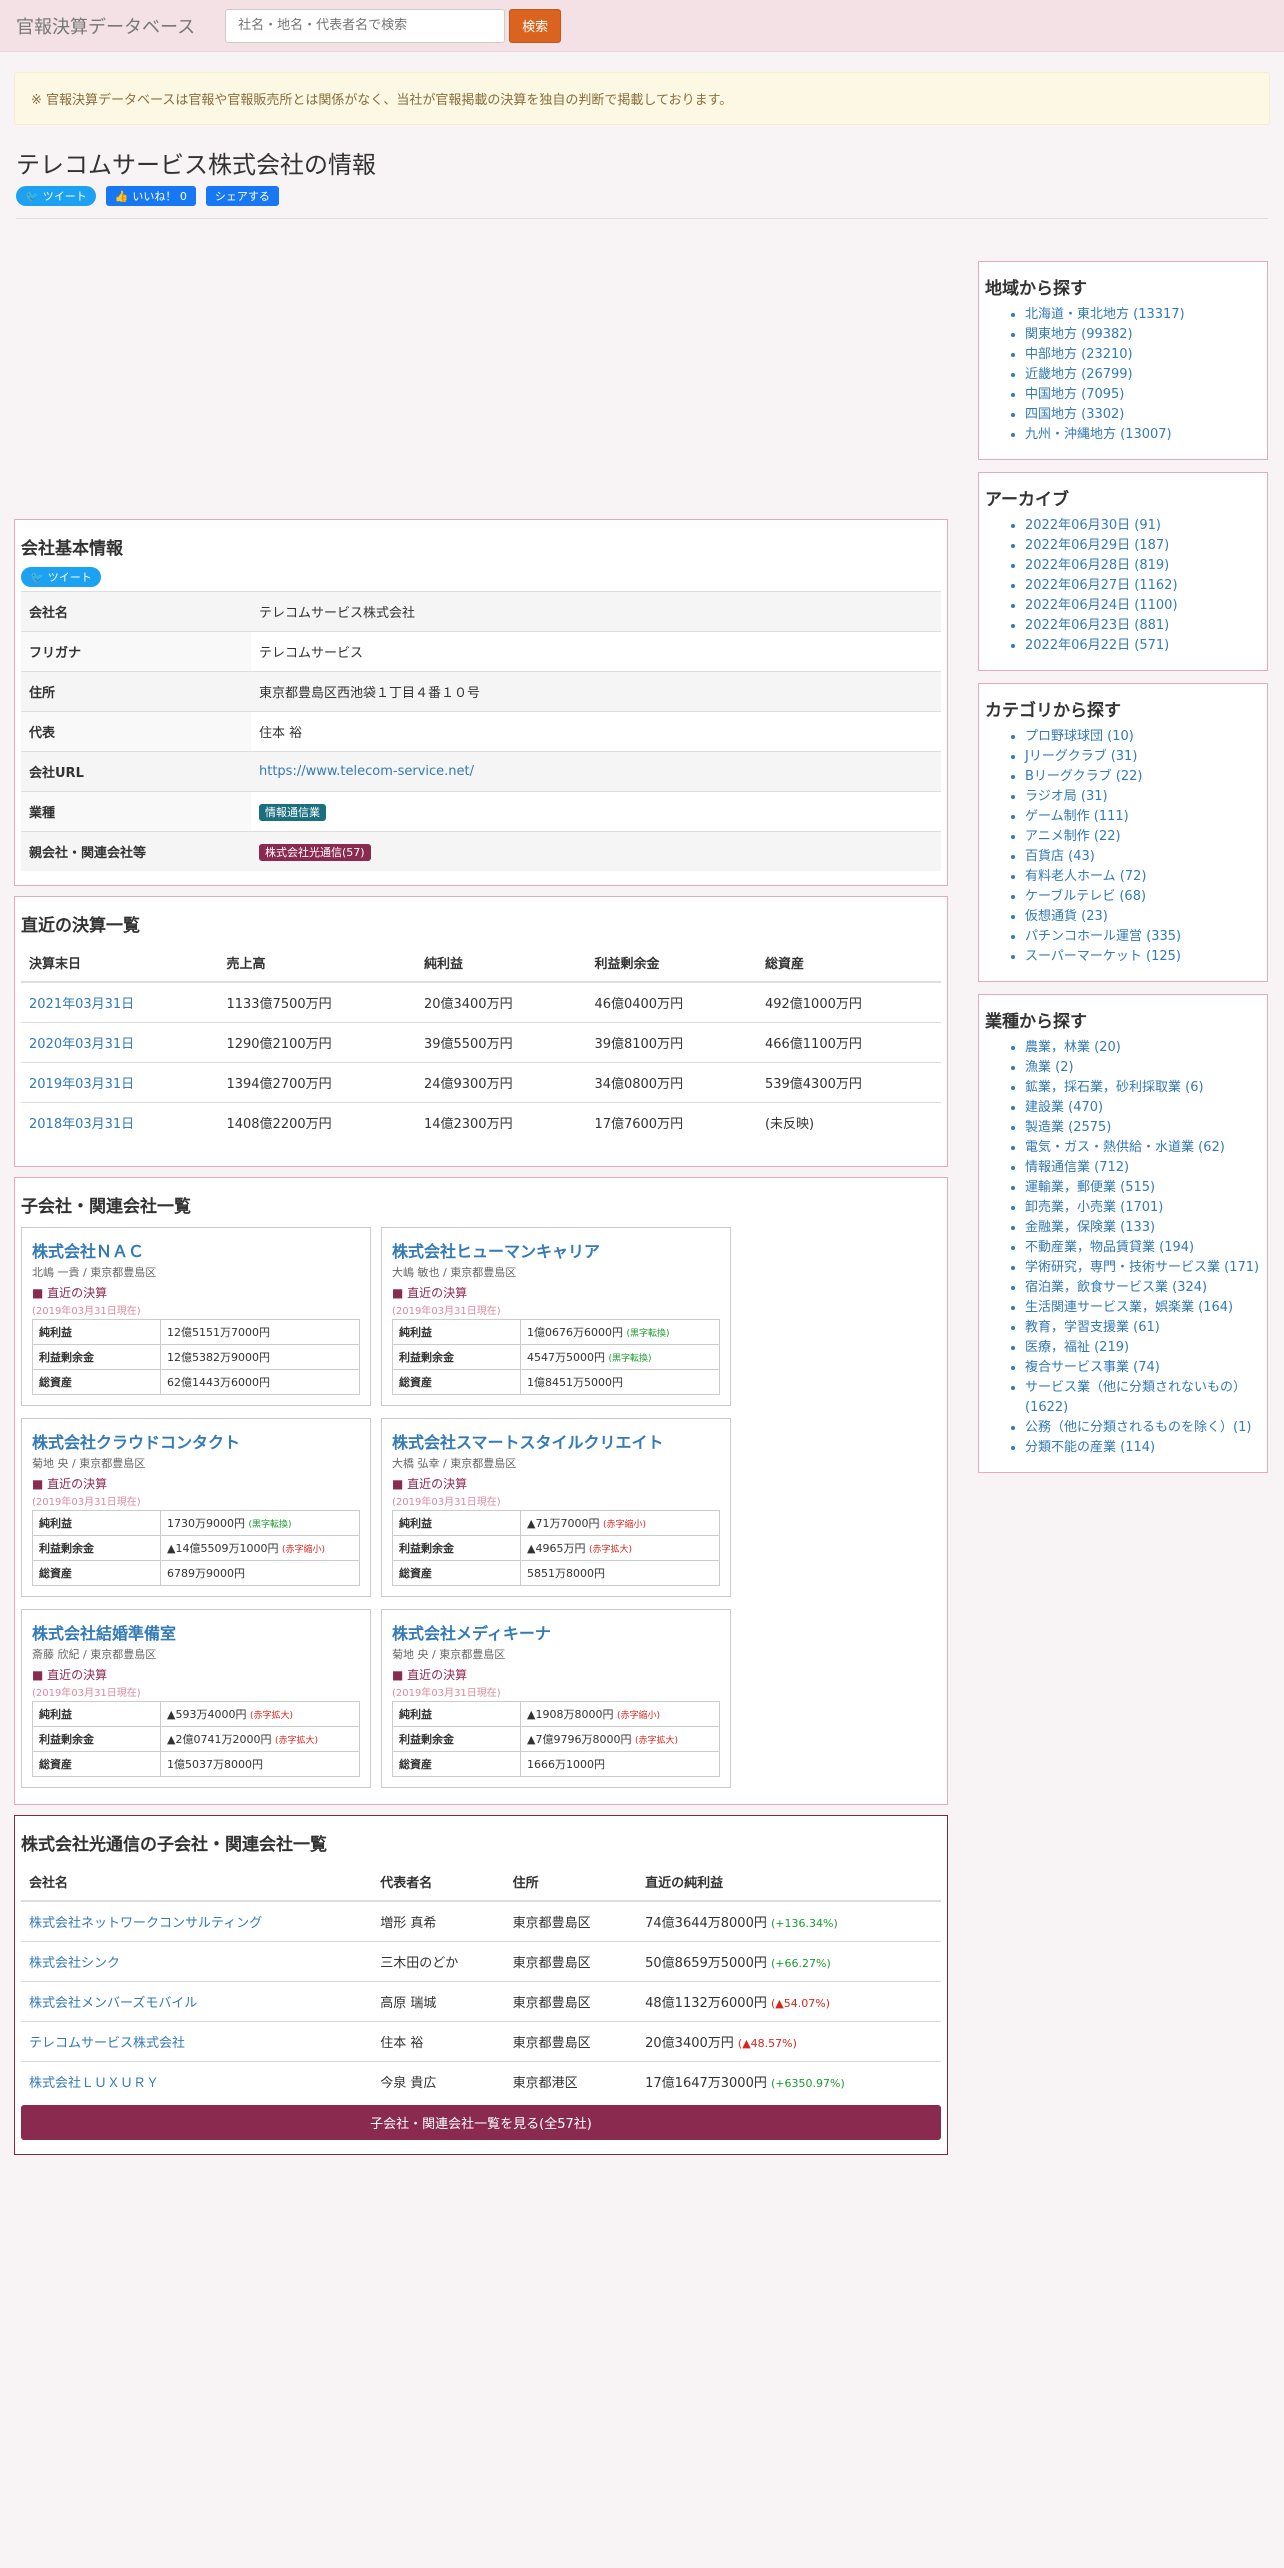 This screenshot has height=2568, width=1284. I want to click on list-item: 鉱業，採石業，砂利採取業 (6), so click(1143, 1088).